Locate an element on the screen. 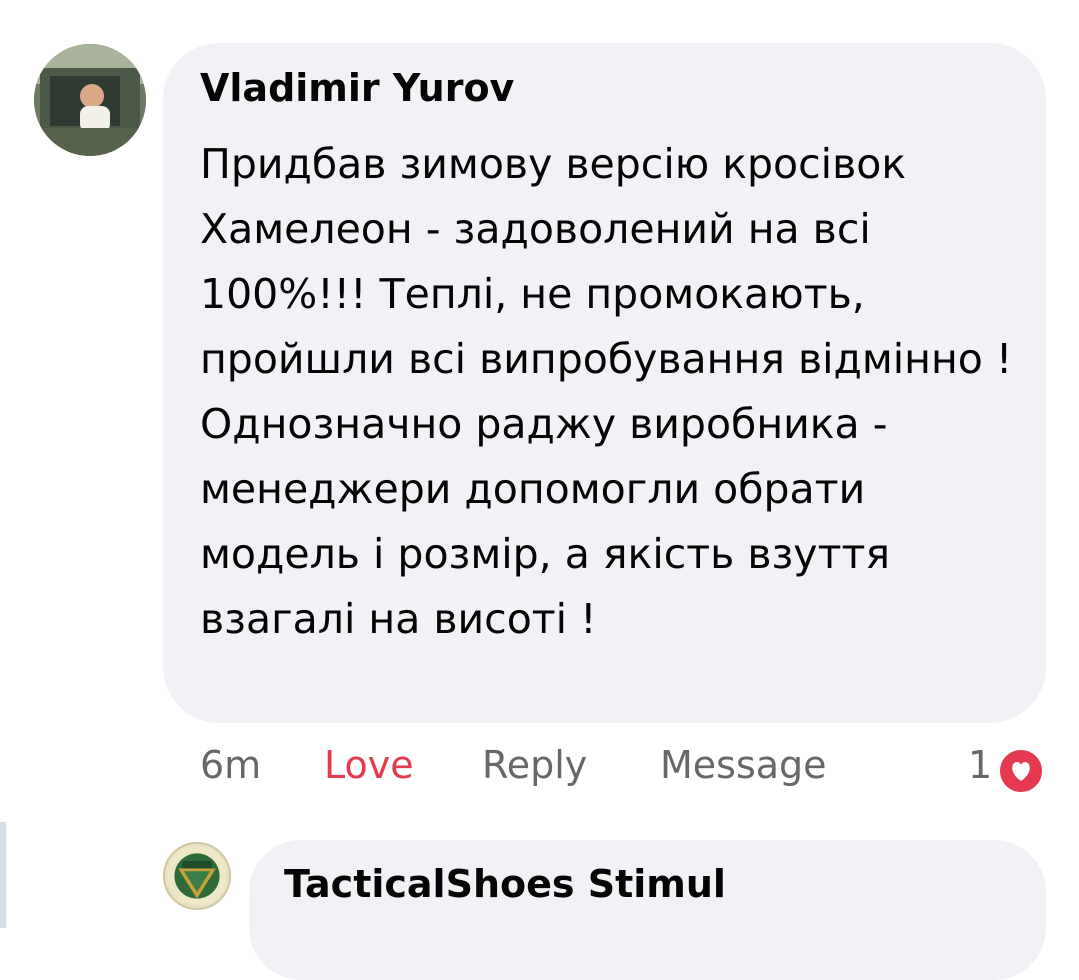 This screenshot has width=1079, height=980. reply-avatar is located at coordinates (197, 876).